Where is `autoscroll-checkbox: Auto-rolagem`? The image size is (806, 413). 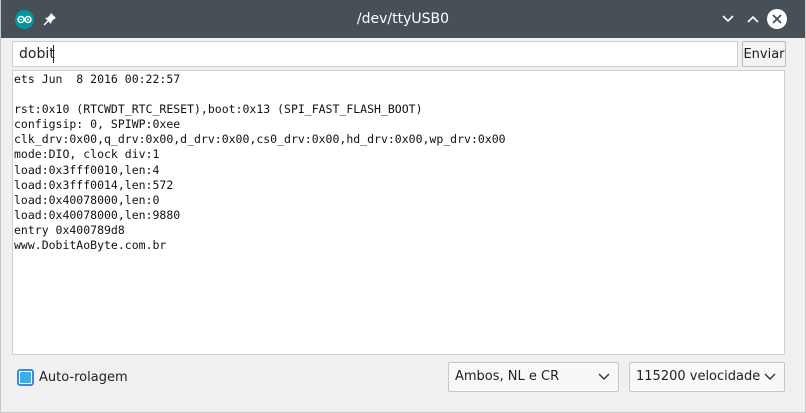 autoscroll-checkbox: Auto-rolagem is located at coordinates (72, 377).